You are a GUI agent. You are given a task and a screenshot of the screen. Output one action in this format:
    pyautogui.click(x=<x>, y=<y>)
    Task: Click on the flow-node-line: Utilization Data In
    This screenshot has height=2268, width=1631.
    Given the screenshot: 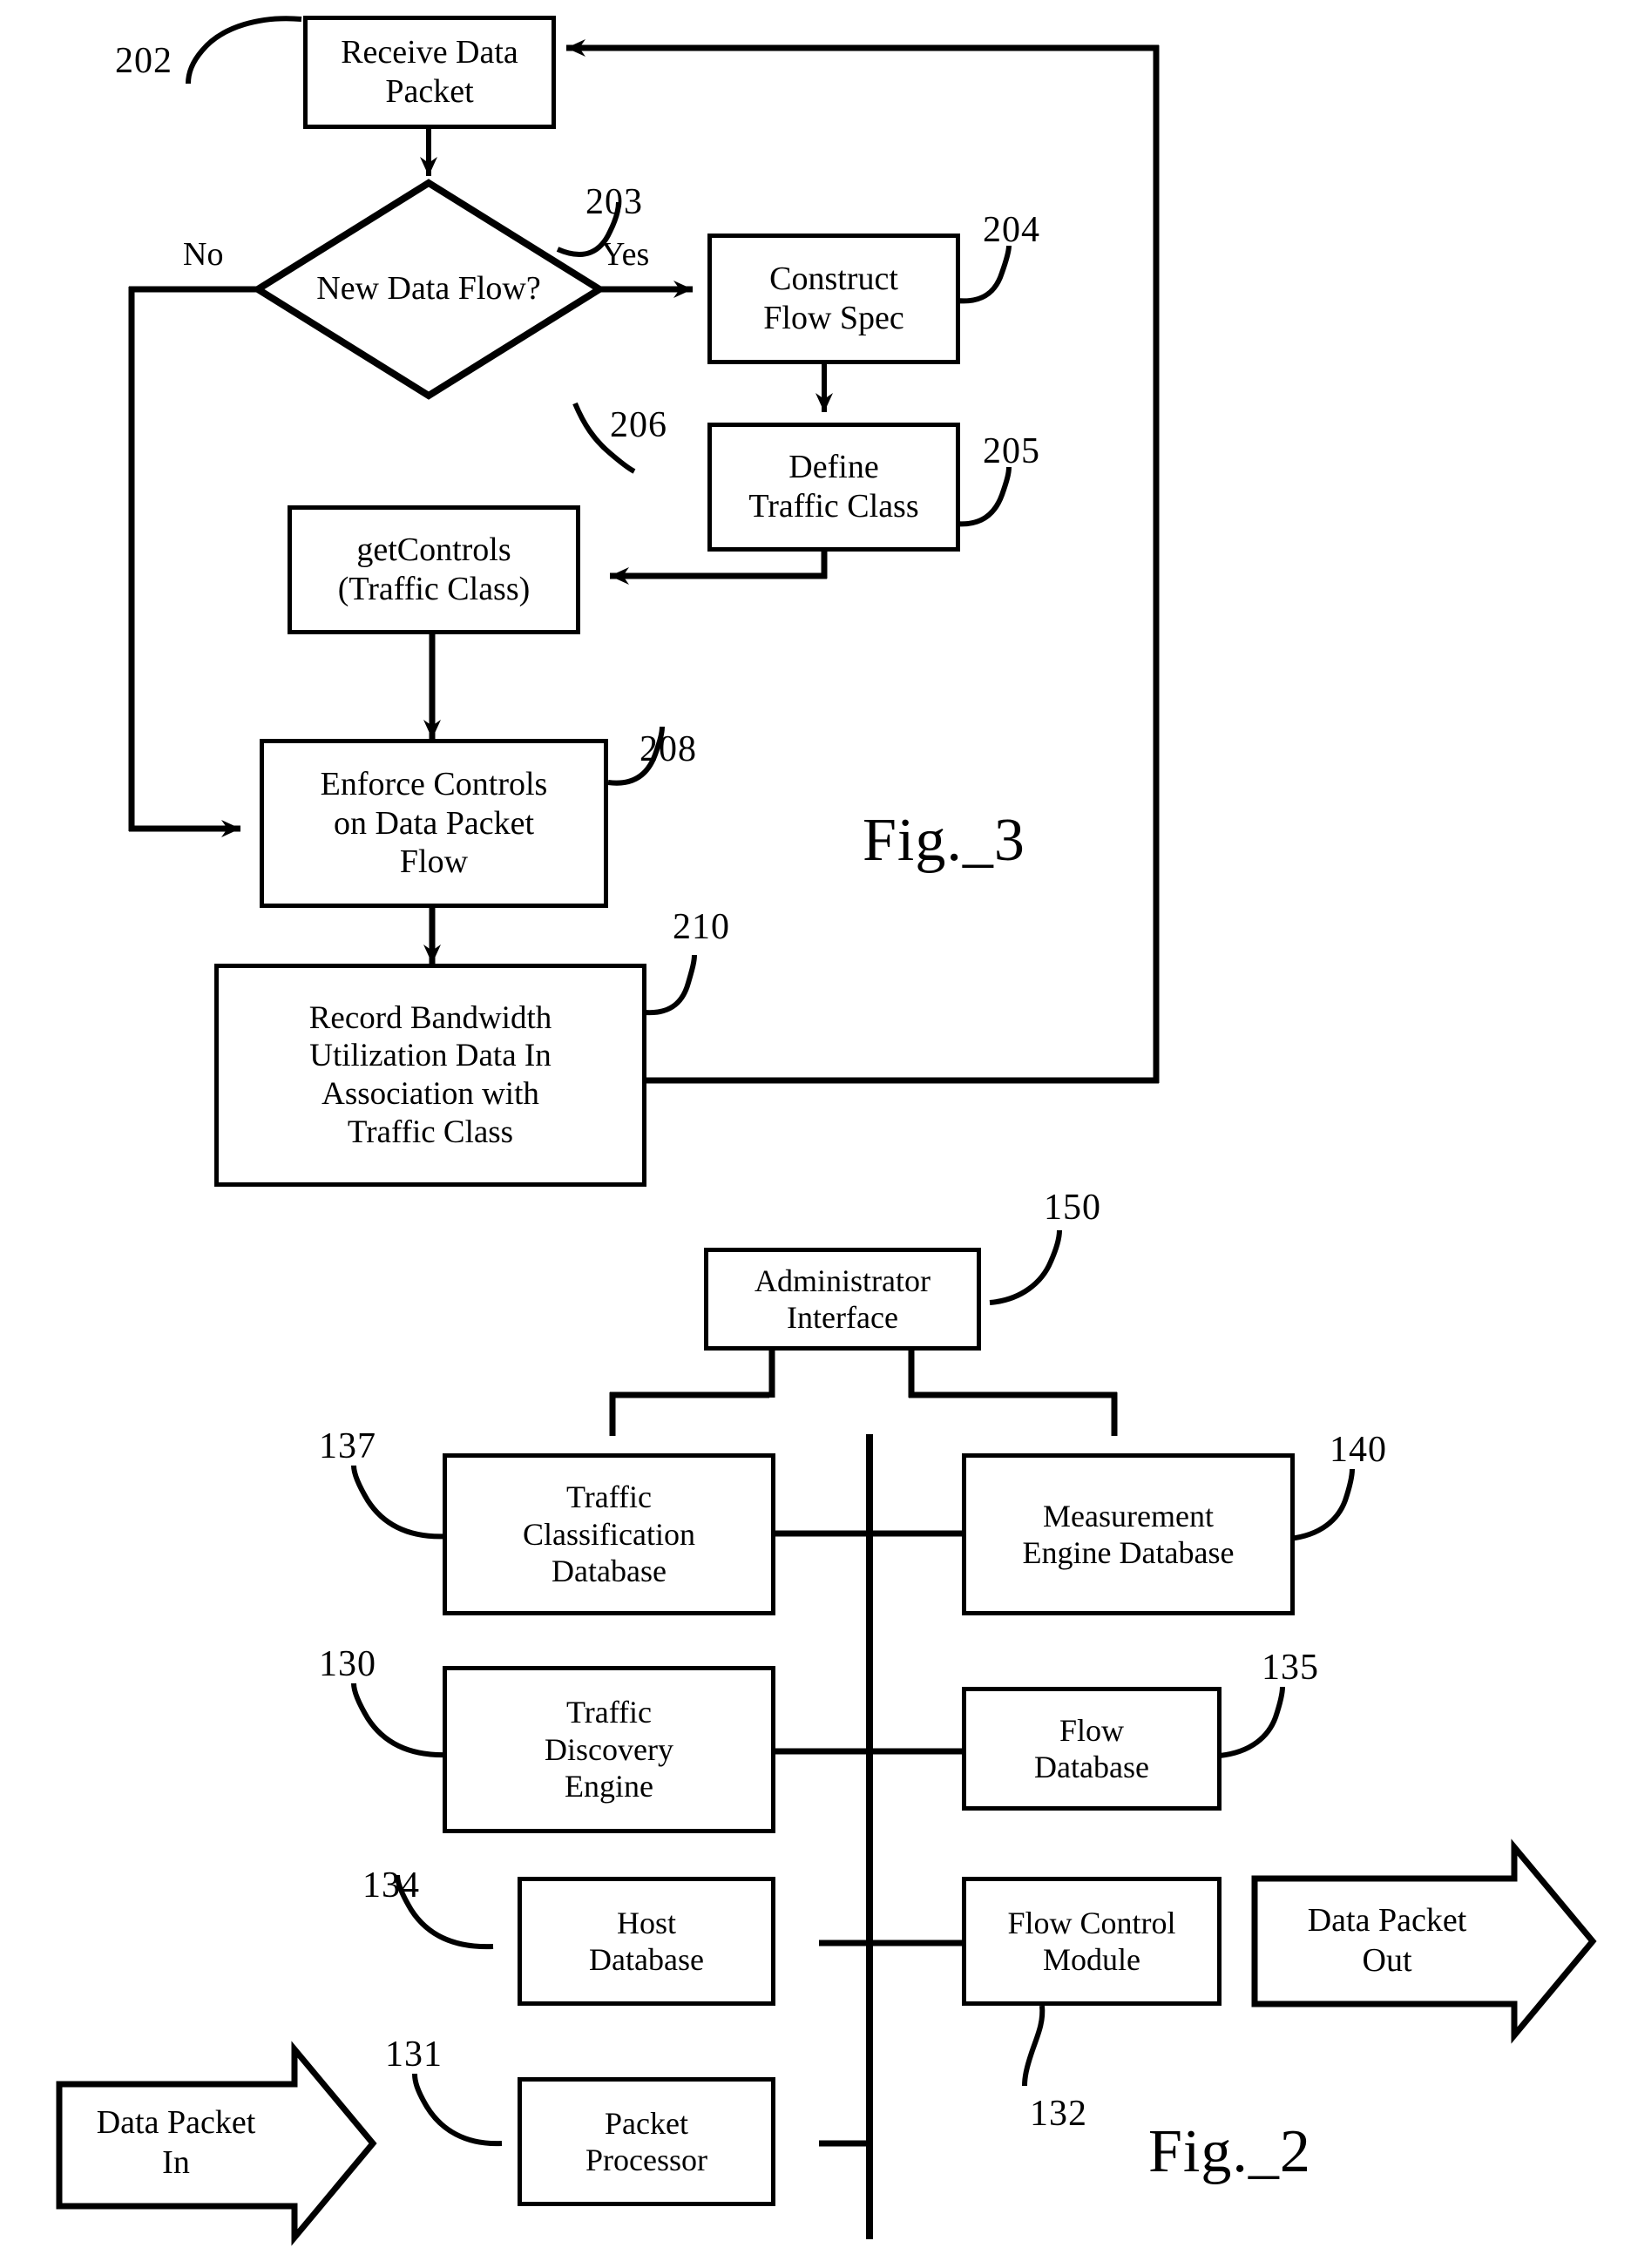 What is the action you would take?
    pyautogui.click(x=431, y=1056)
    